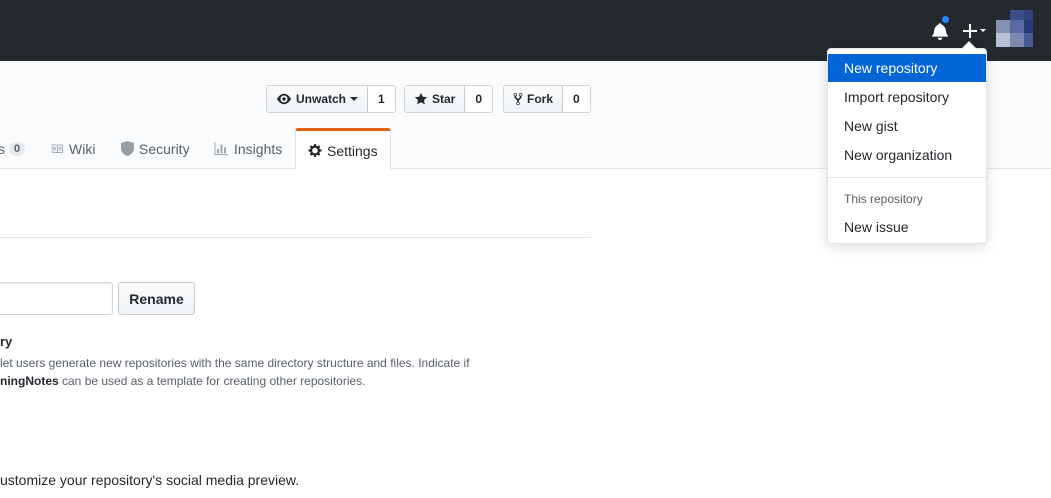  I want to click on plus-icon, so click(974, 31).